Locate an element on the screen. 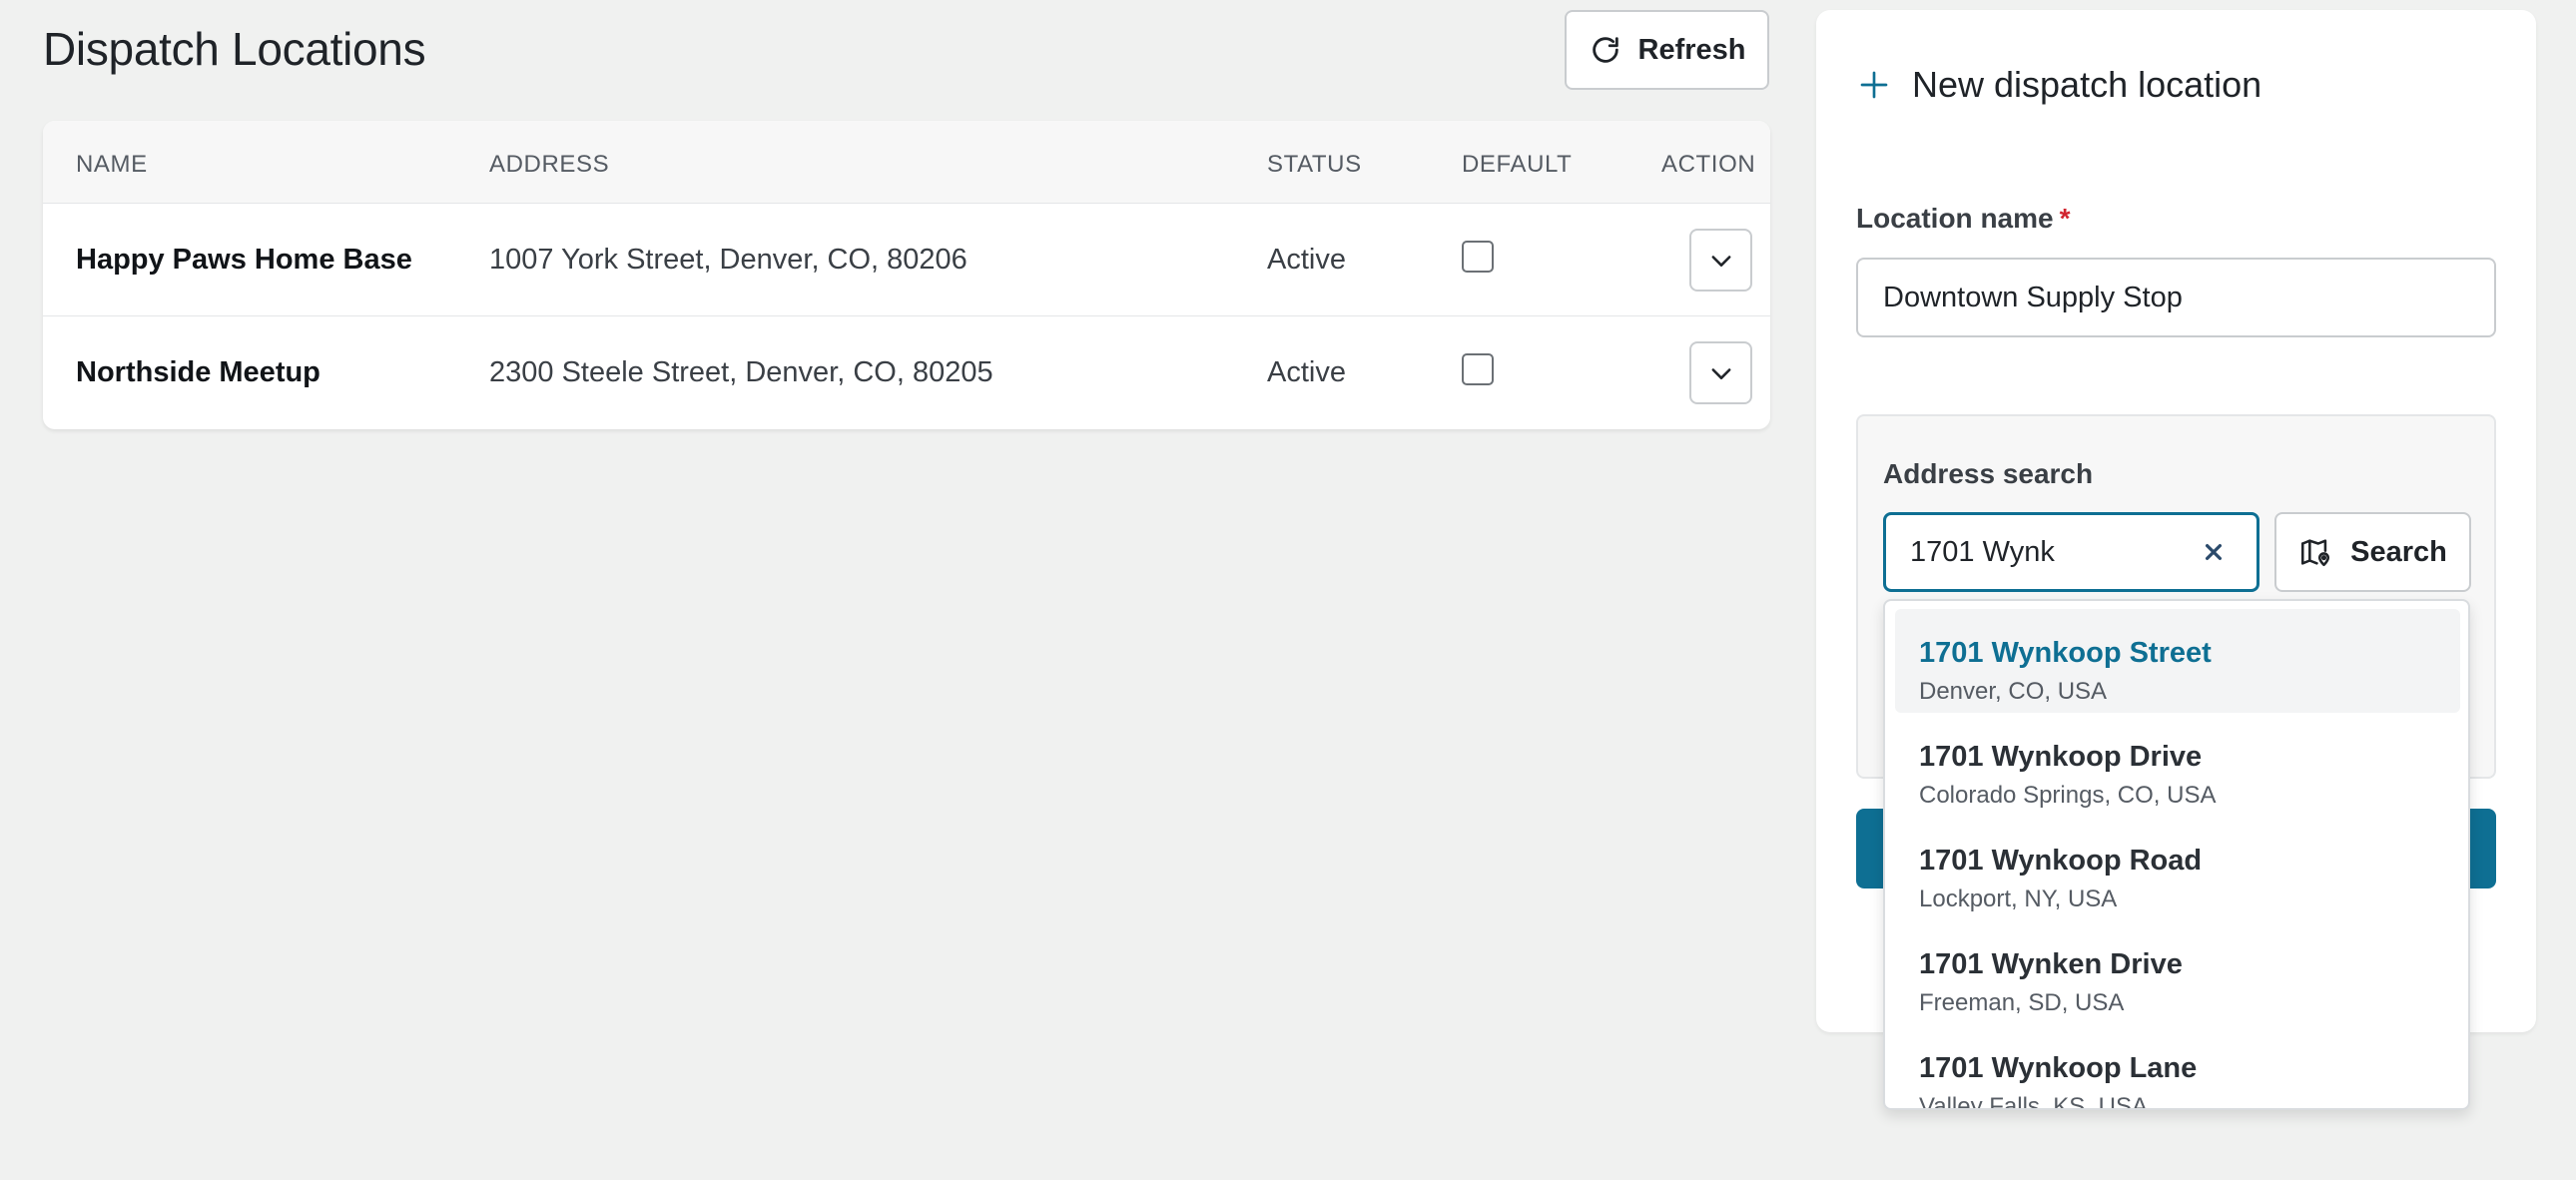  suggestion-title: 1701 Wynkoop Street is located at coordinates (2065, 653).